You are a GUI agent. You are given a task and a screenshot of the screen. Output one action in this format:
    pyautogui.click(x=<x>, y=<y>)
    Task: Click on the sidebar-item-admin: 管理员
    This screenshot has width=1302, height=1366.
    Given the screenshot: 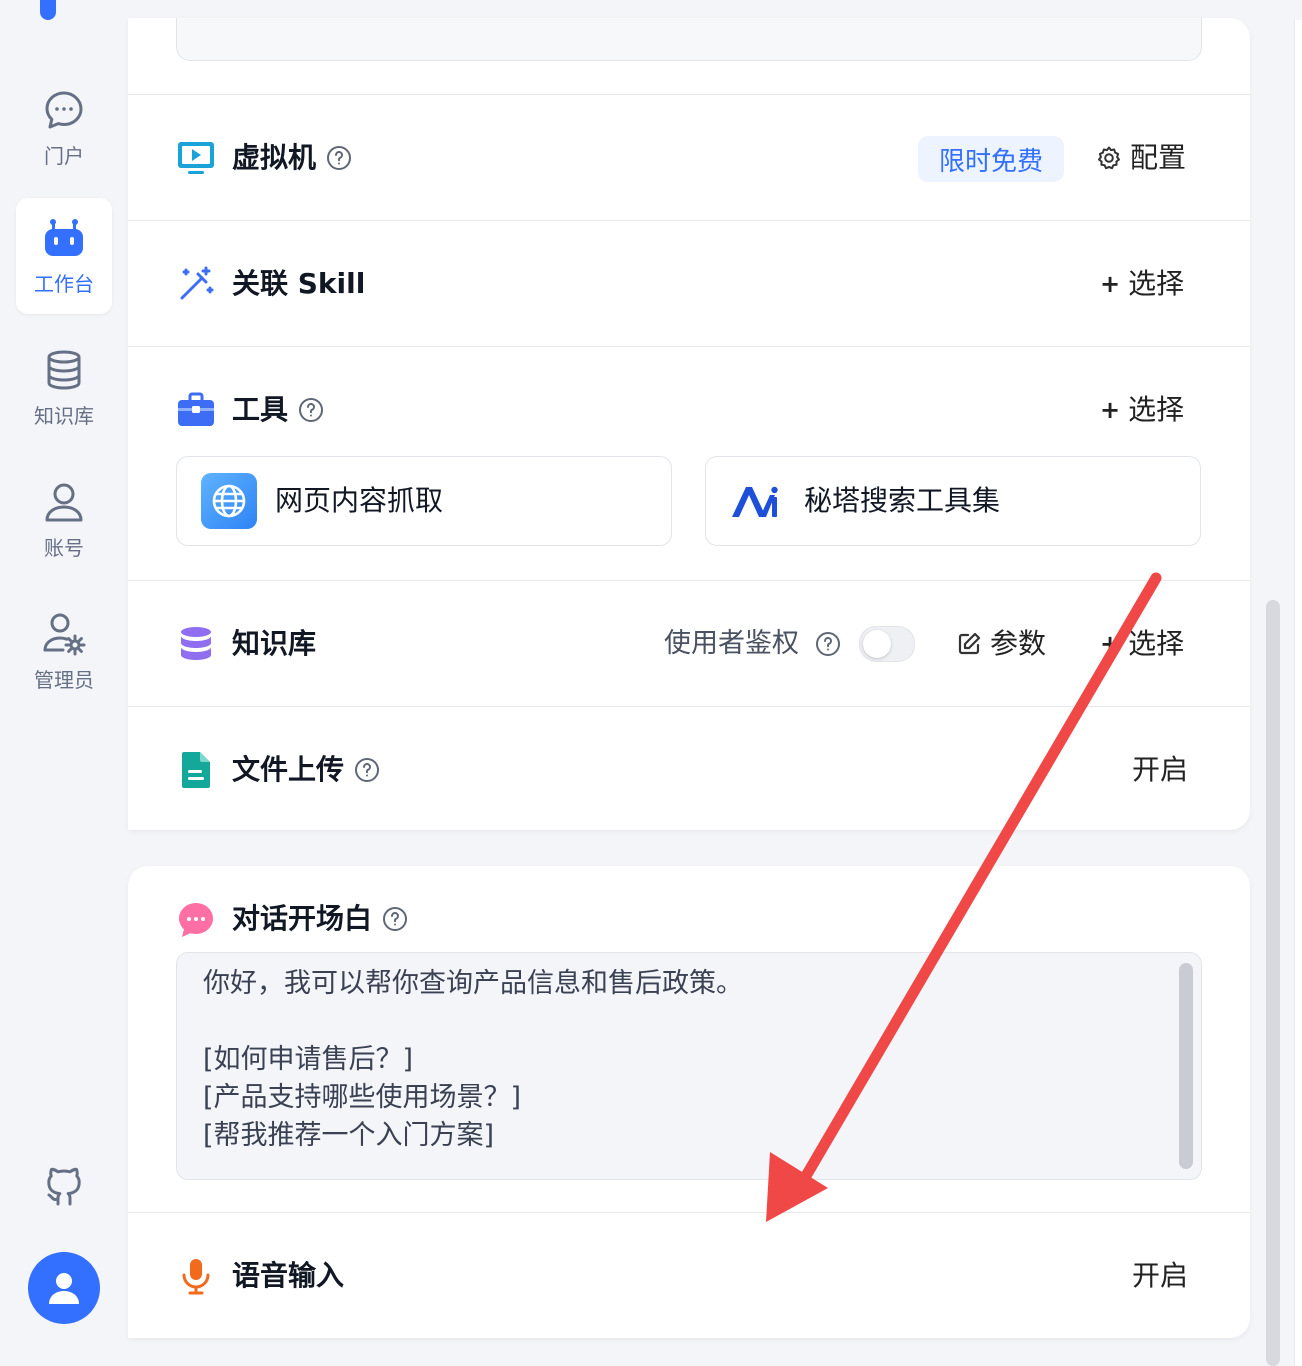 What is the action you would take?
    pyautogui.click(x=64, y=652)
    